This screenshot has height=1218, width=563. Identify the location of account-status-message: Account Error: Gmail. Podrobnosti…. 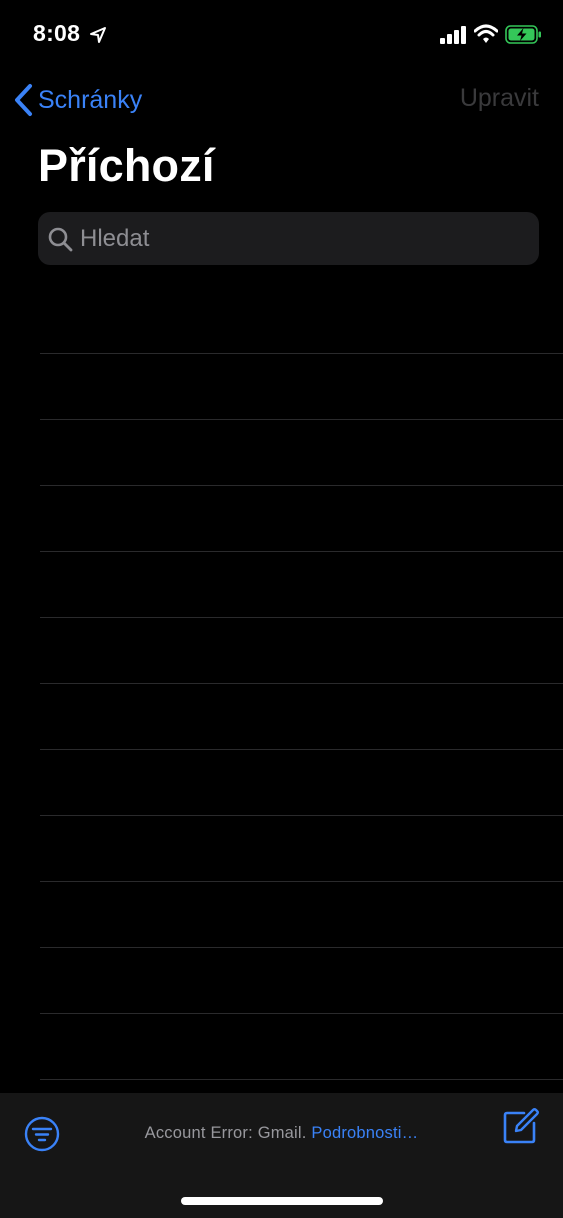
(281, 1133).